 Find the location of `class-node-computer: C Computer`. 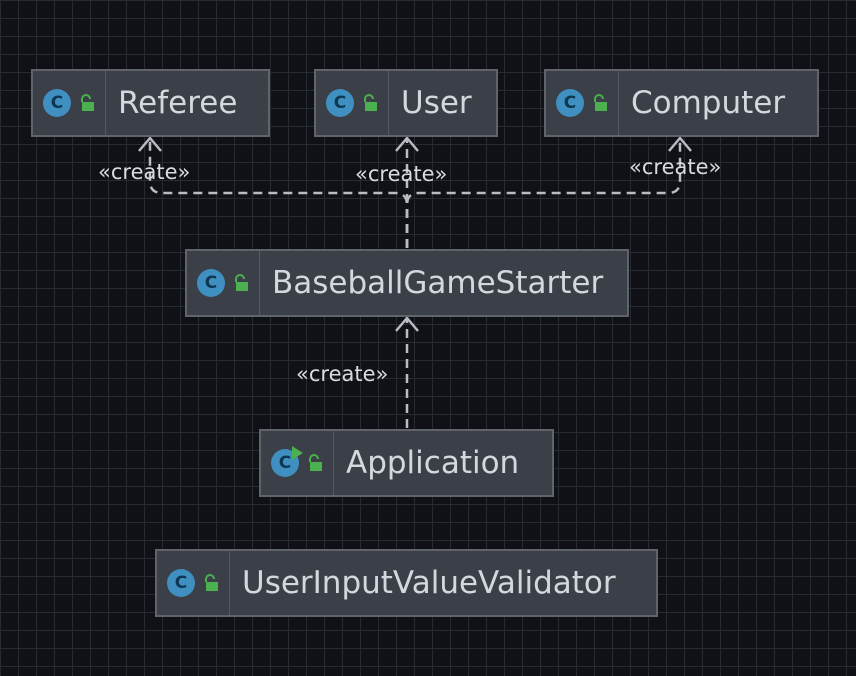

class-node-computer: C Computer is located at coordinates (681, 103).